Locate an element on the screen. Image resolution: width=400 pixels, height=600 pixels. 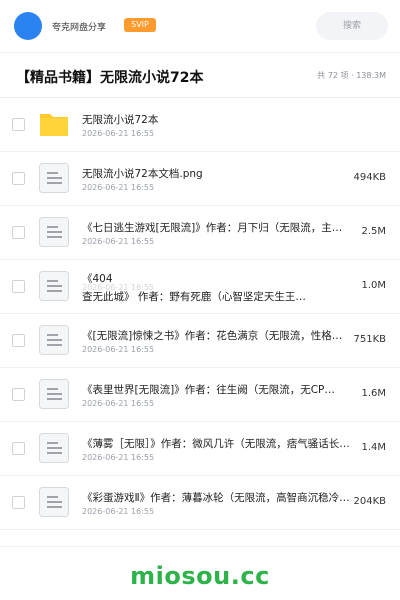
page-title: 【精品书籍】无限流小说72本 is located at coordinates (110, 78).